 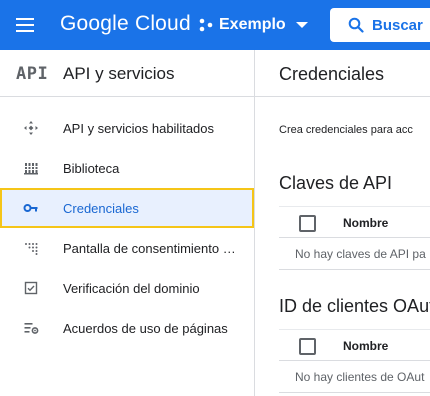 I want to click on api-keys-empty-row: No hay claves de API pa, so click(x=354, y=254).